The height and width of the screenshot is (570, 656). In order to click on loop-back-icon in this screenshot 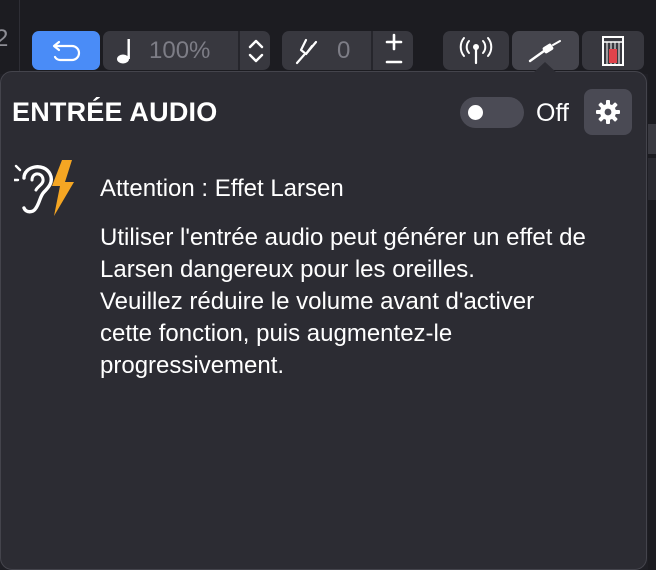, I will do `click(66, 50)`.